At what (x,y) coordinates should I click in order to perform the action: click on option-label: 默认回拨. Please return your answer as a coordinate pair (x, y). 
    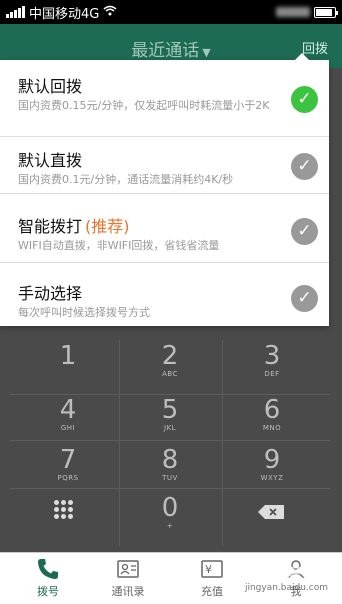
    Looking at the image, I should click on (50, 86).